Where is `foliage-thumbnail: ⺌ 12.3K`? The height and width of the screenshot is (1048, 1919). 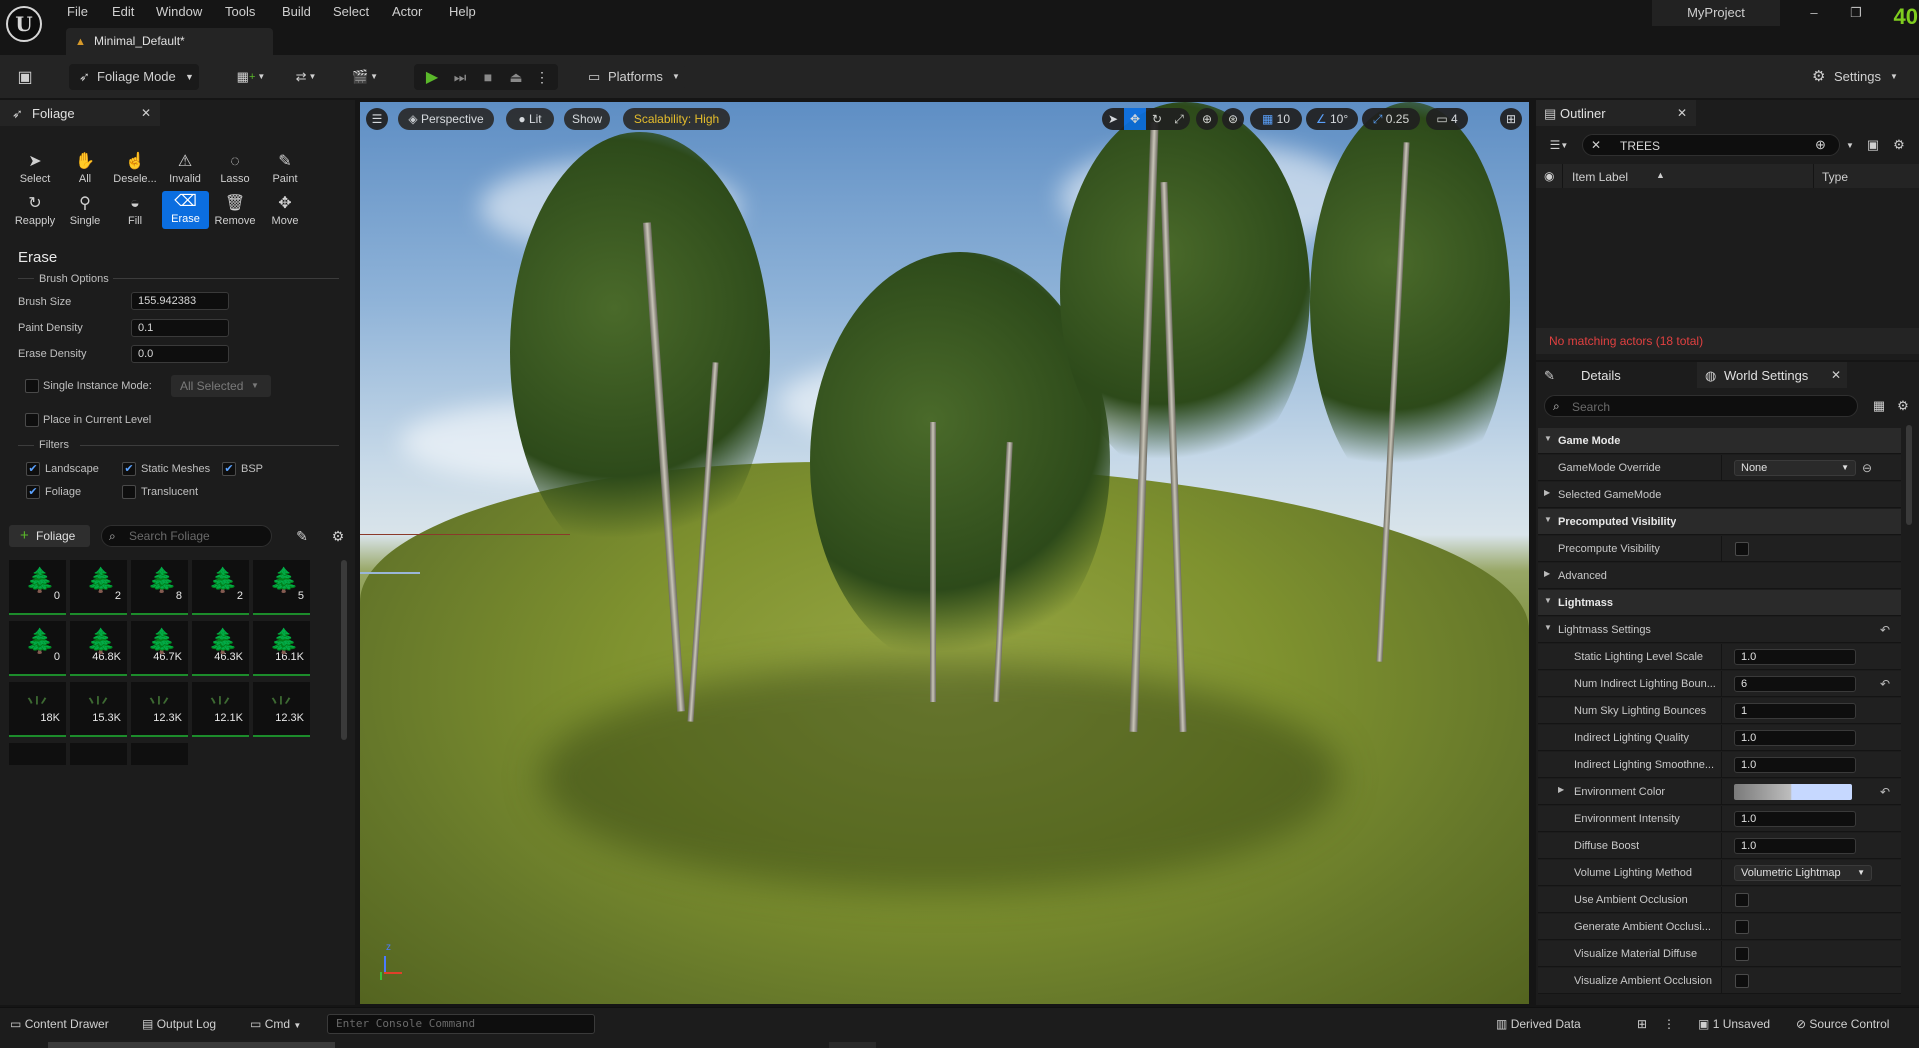
foliage-thumbnail: ⺌ 12.3K is located at coordinates (281, 709).